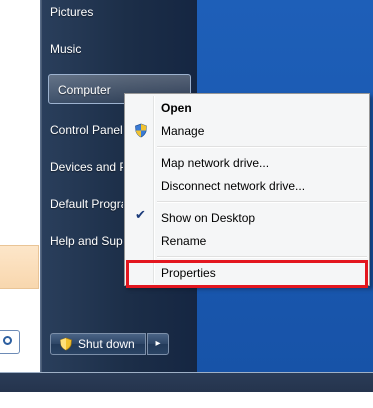 The image size is (373, 408). What do you see at coordinates (208, 218) in the screenshot?
I see `context-item-show-on-desktop: Show on Desktop` at bounding box center [208, 218].